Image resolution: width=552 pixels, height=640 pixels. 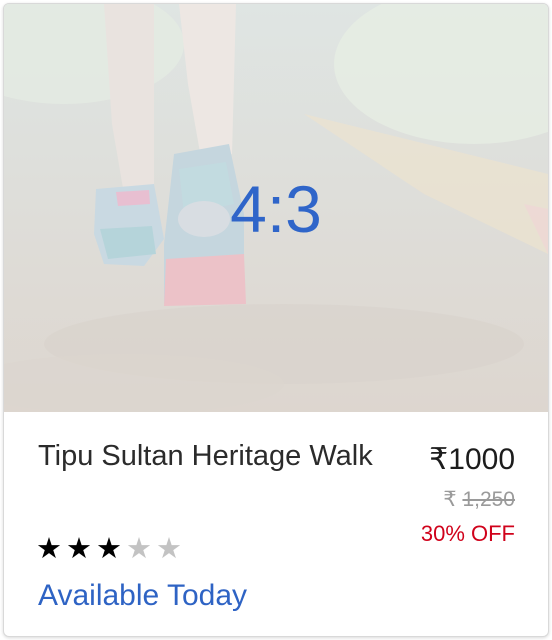 I want to click on original-price: ₹ 1,250, so click(x=479, y=500).